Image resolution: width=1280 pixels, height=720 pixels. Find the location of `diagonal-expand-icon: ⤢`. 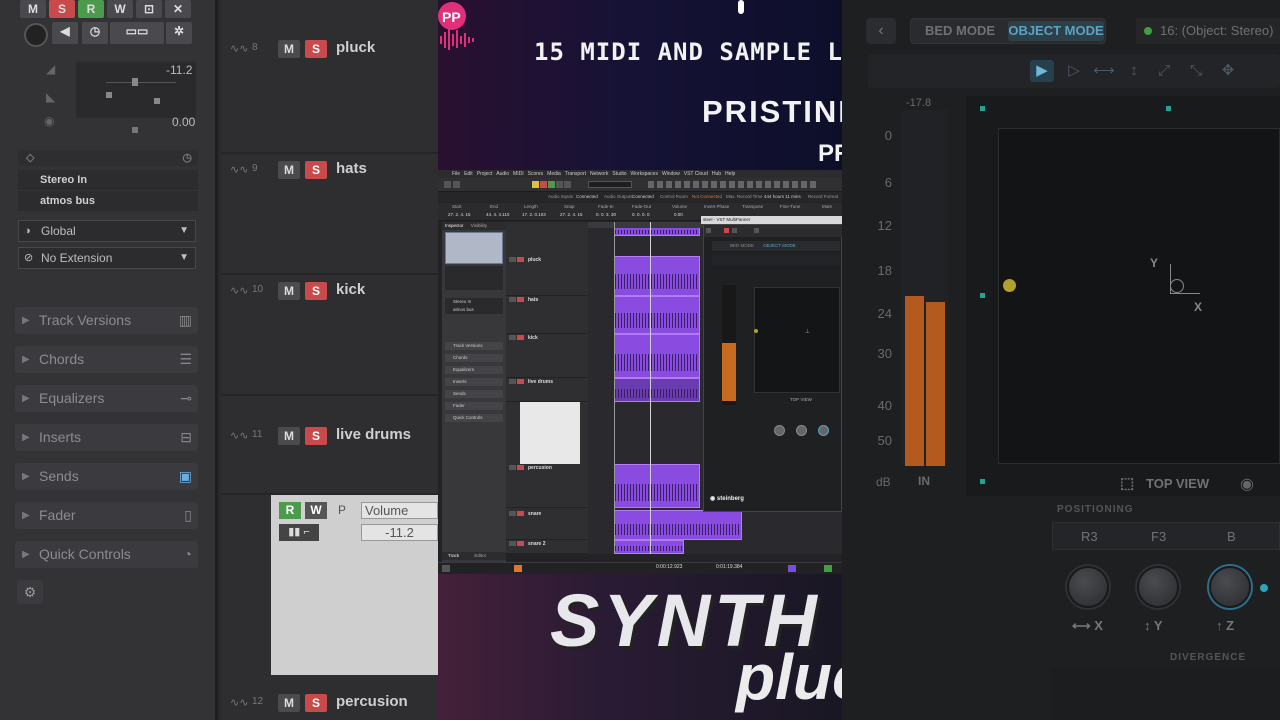

diagonal-expand-icon: ⤢ is located at coordinates (1164, 71).